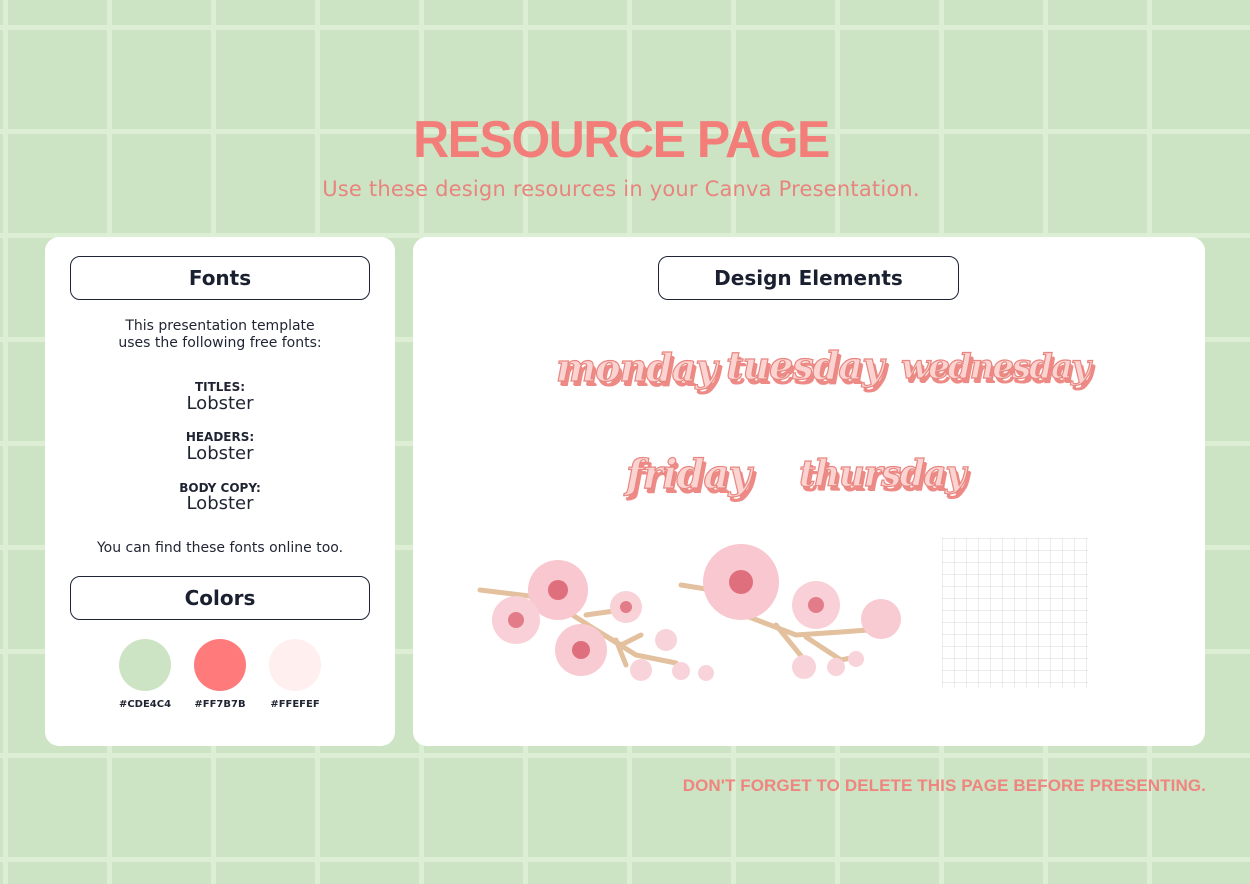 The width and height of the screenshot is (1250, 884). Describe the element at coordinates (802, 611) in the screenshot. I see `blossom-icon` at that location.